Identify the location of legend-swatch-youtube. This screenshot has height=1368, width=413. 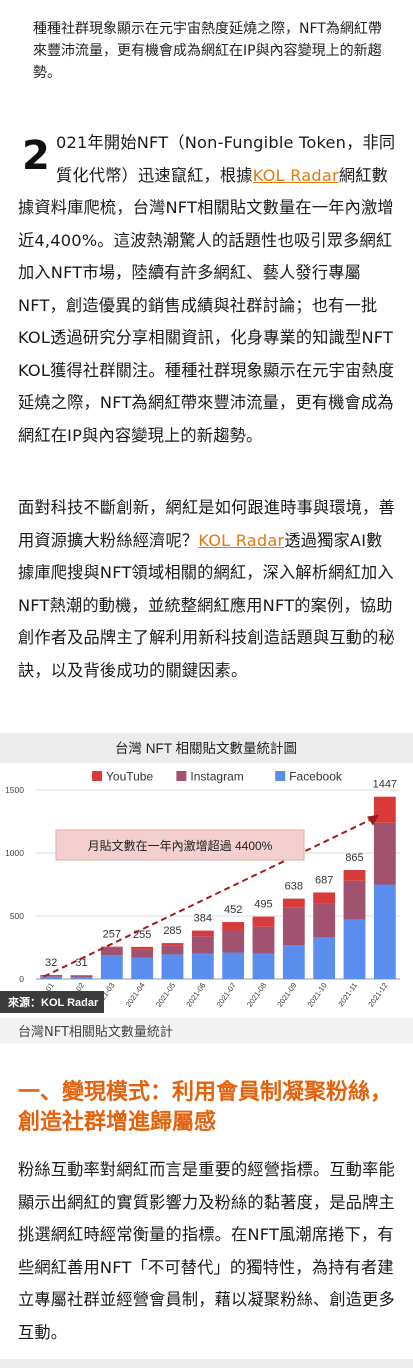
(97, 776).